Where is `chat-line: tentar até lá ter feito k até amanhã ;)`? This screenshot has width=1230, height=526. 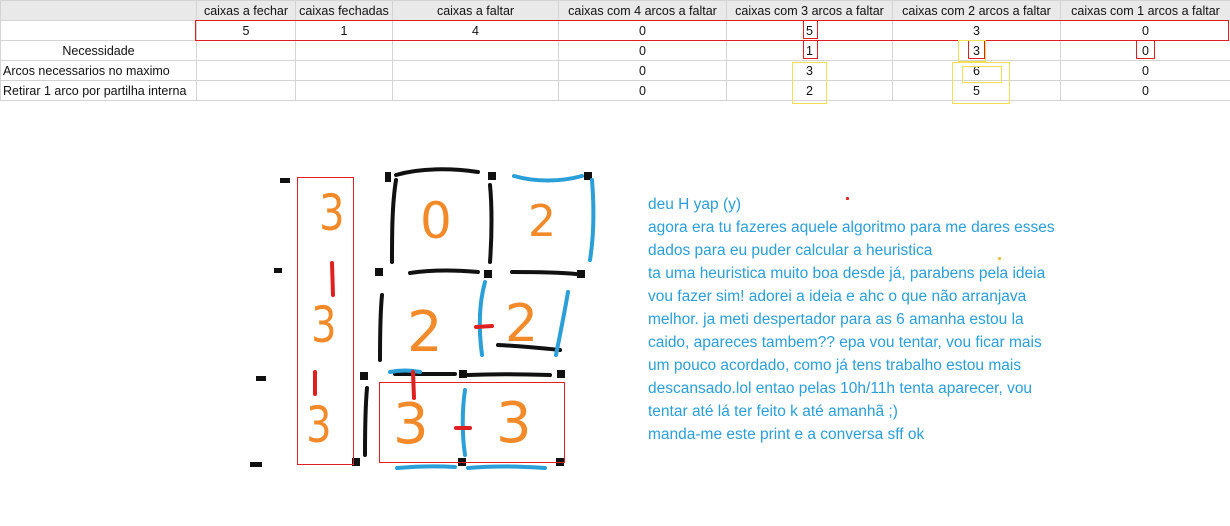 chat-line: tentar até lá ter feito k até amanhã ;) is located at coordinates (773, 411).